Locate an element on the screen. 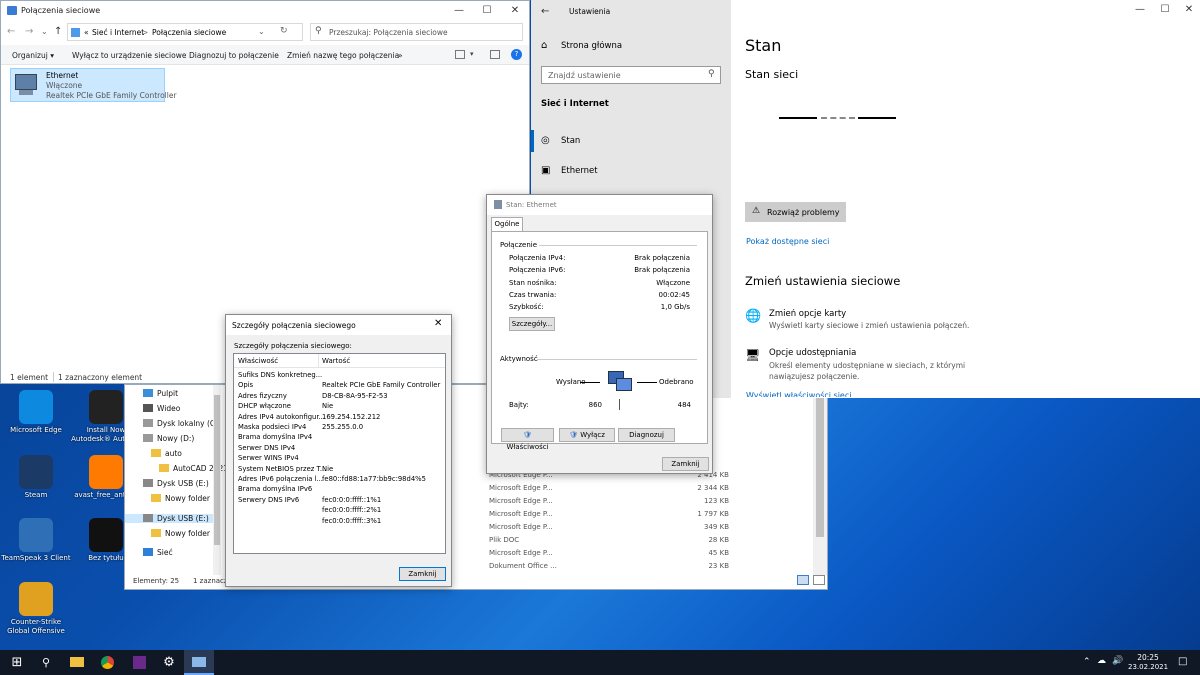 Image resolution: width=1200 pixels, height=675 pixels. recent-chevron-icon: ⌄ is located at coordinates (44, 31).